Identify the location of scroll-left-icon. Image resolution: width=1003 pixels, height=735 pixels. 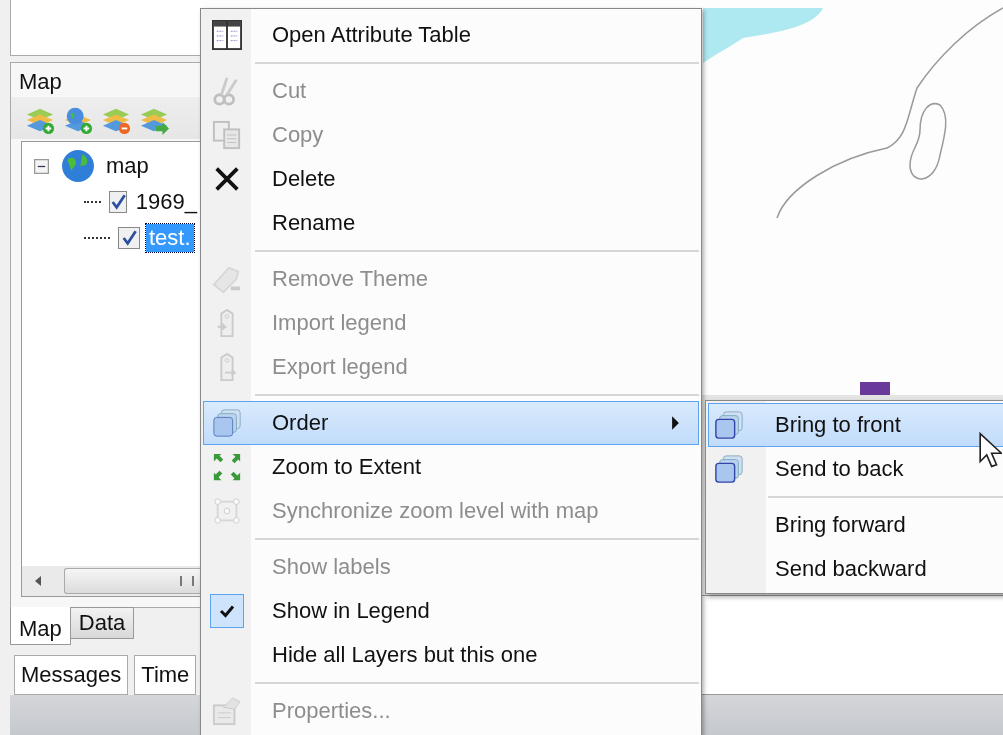
(38, 581).